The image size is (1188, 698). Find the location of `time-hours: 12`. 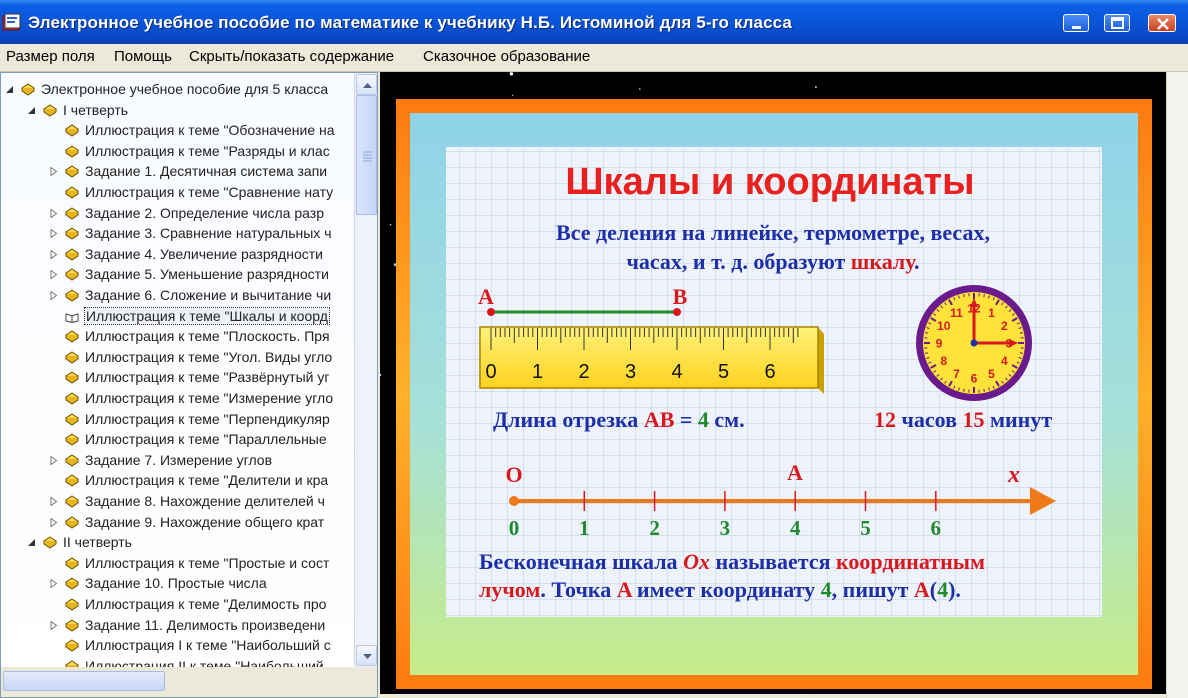

time-hours: 12 is located at coordinates (885, 419).